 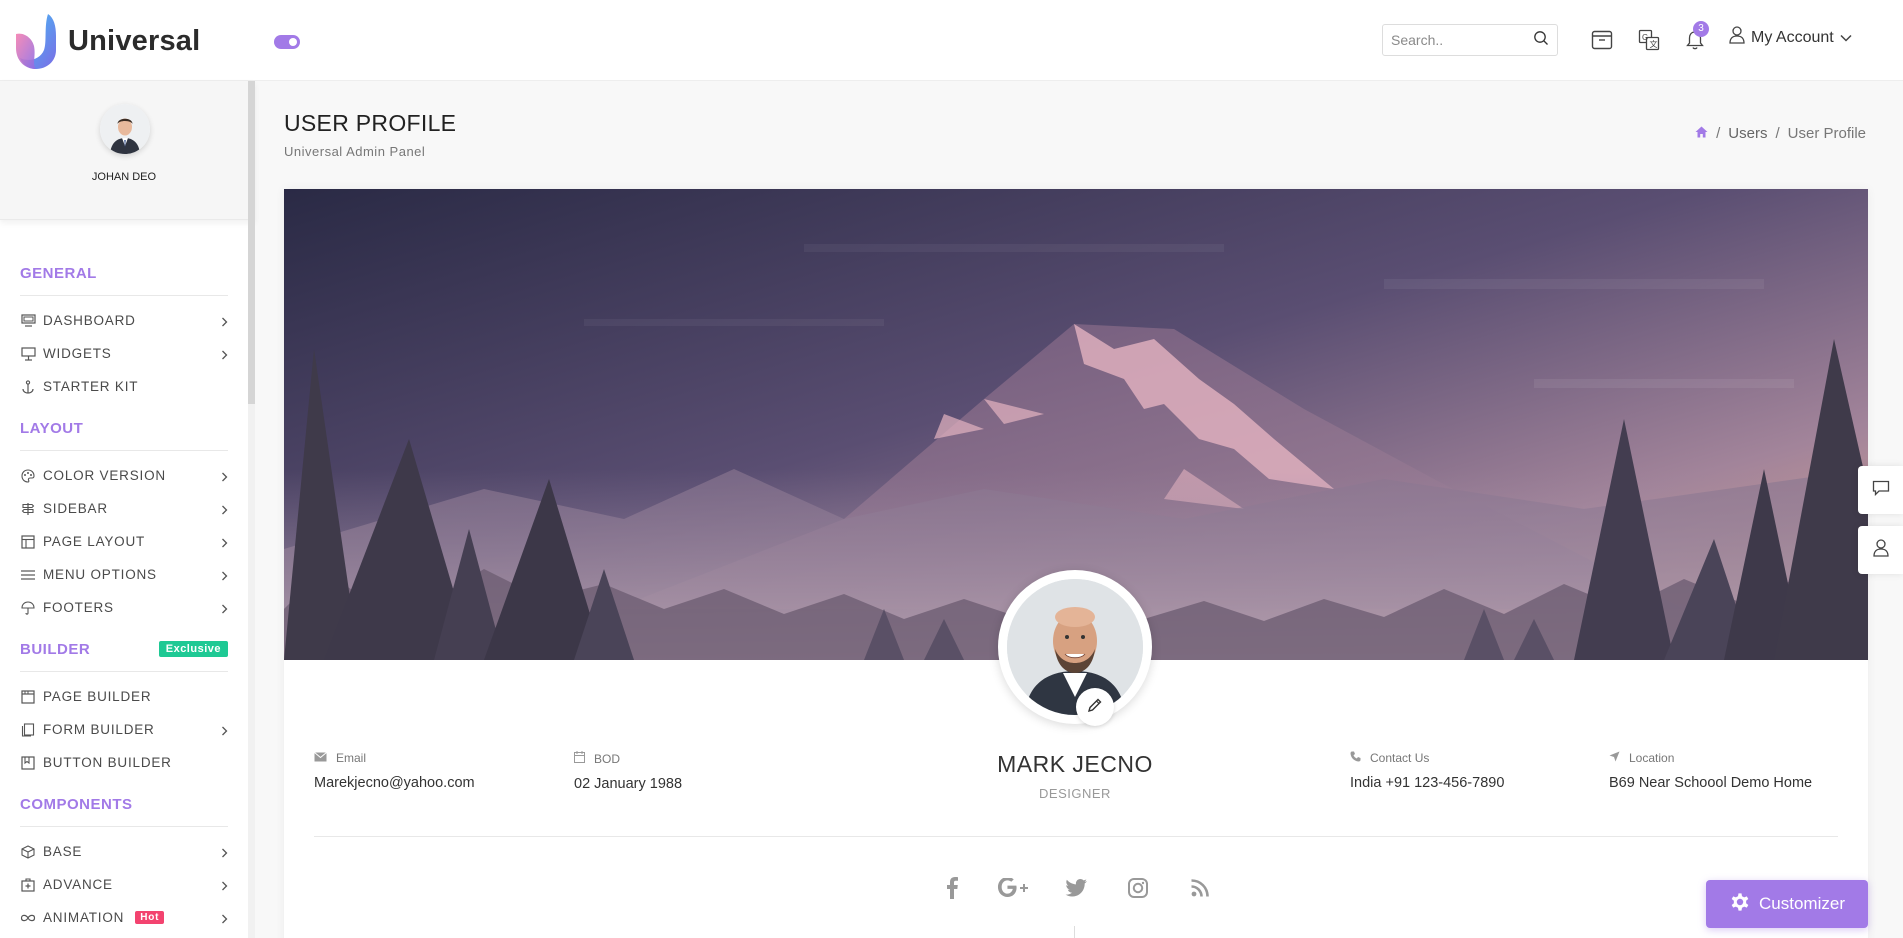 I want to click on sidebar-item-advance: ADVANCE, so click(x=124, y=884).